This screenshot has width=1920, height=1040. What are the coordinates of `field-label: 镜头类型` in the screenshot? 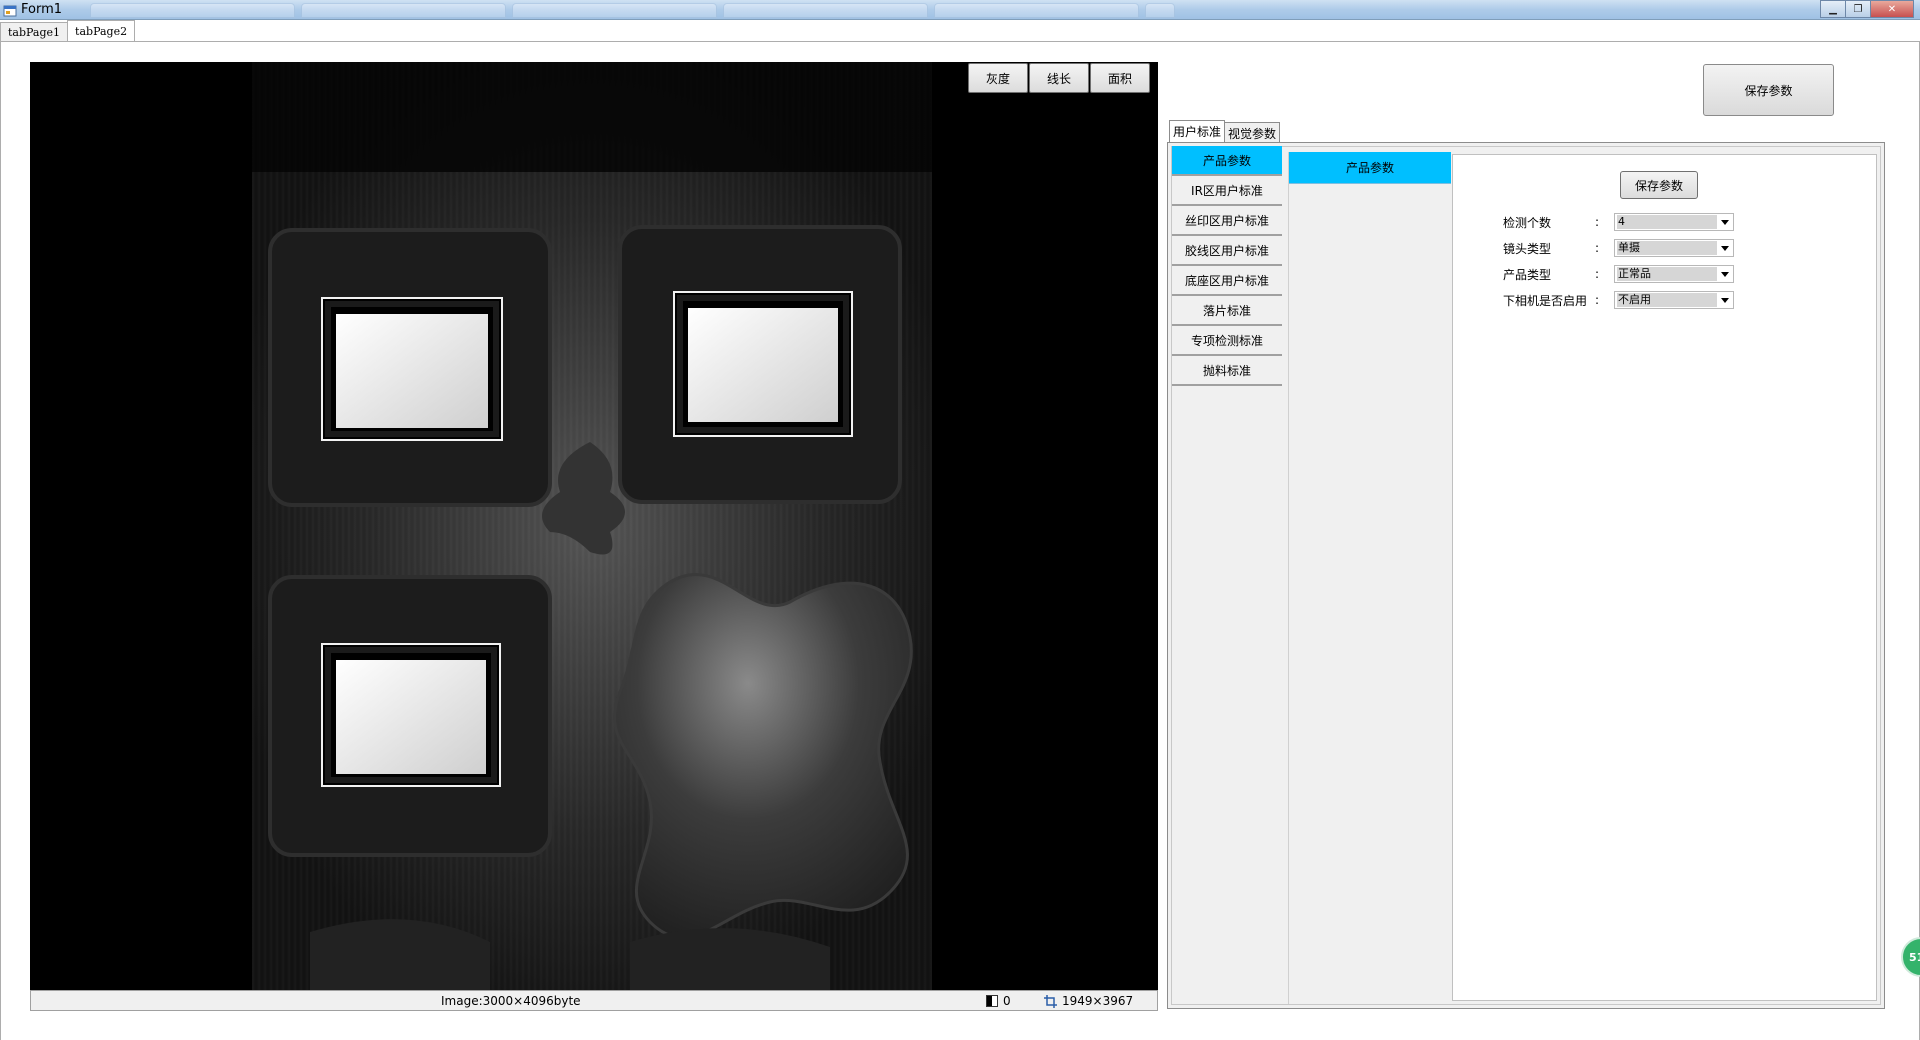 It's located at (1527, 248).